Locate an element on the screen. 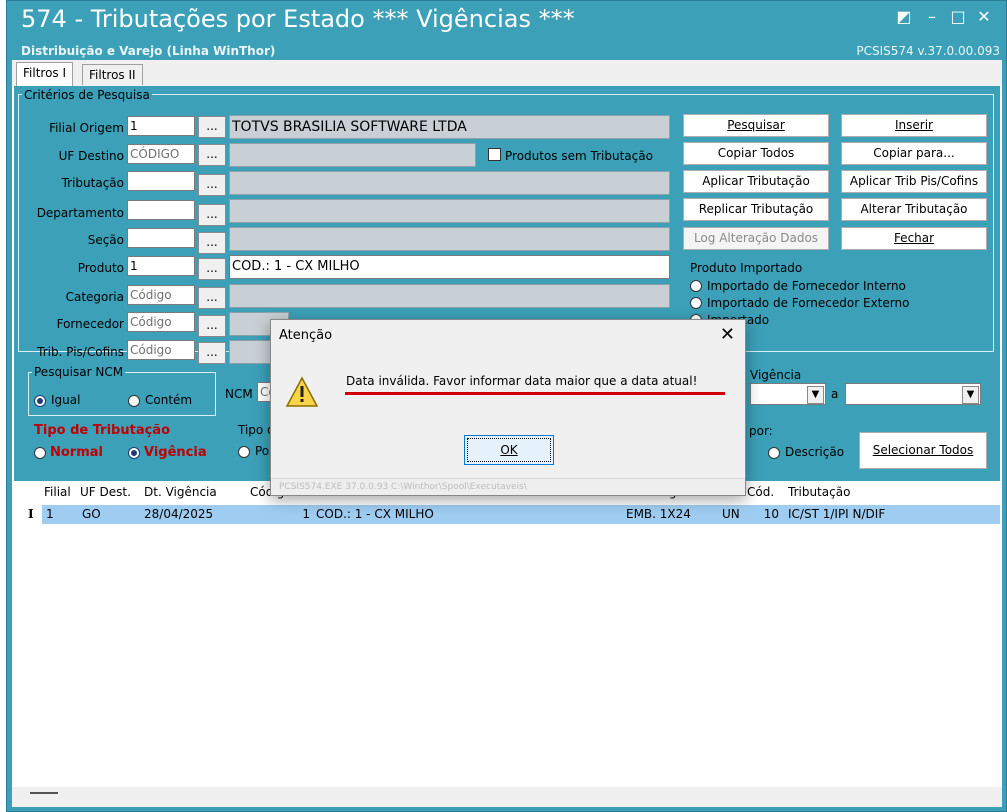 The width and height of the screenshot is (1007, 812). inserir-button: Inserir is located at coordinates (914, 125).